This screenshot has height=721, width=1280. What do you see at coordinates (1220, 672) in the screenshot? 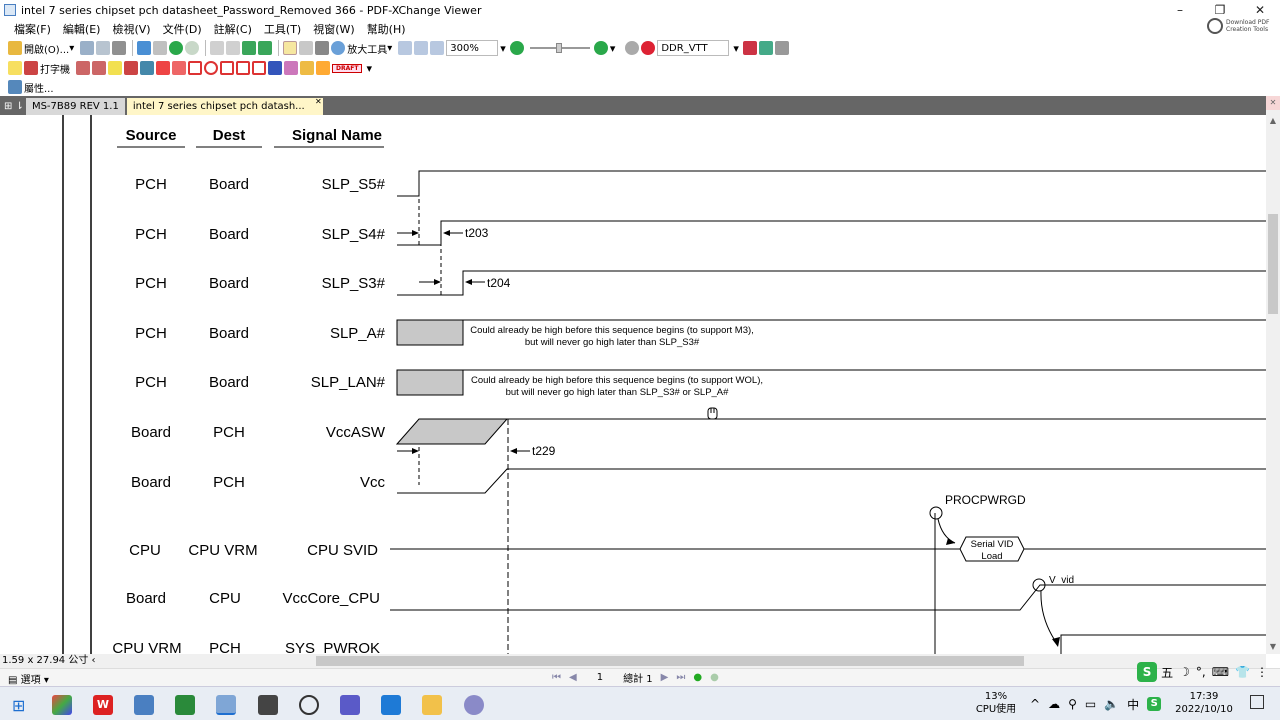
I see `keyboard-icon: ⌨` at bounding box center [1220, 672].